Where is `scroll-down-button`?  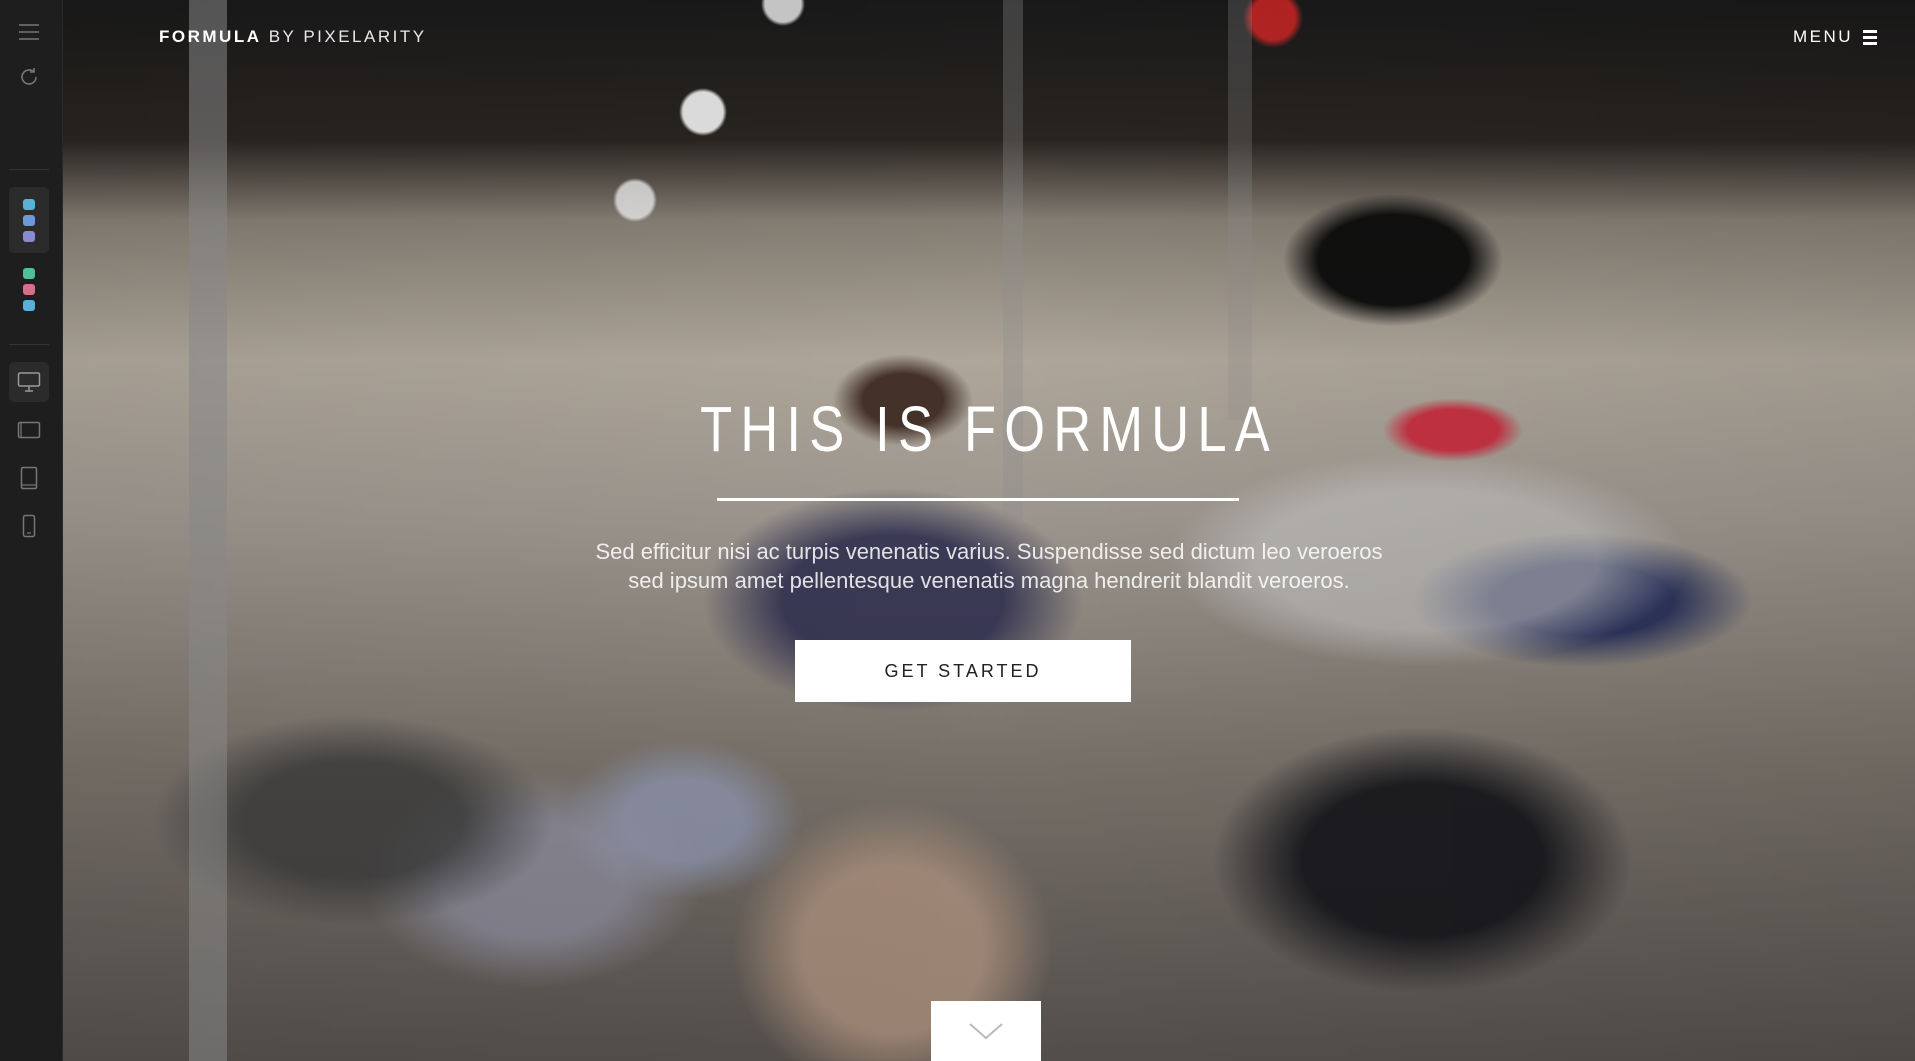
scroll-down-button is located at coordinates (986, 1031).